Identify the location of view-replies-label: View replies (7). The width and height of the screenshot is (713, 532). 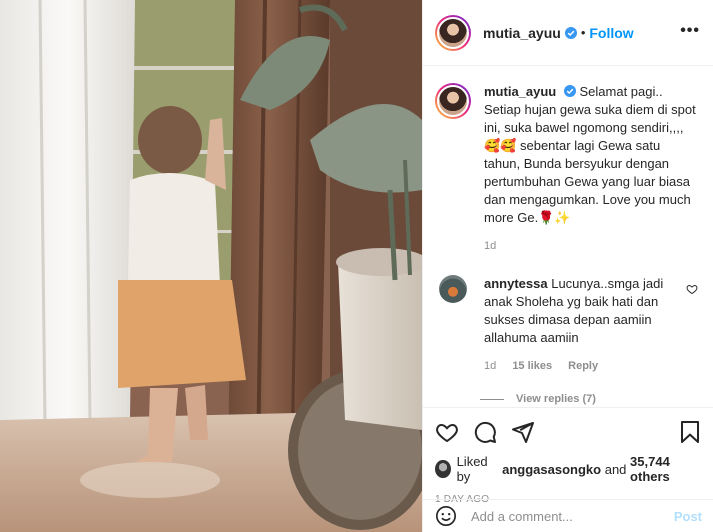
(556, 399).